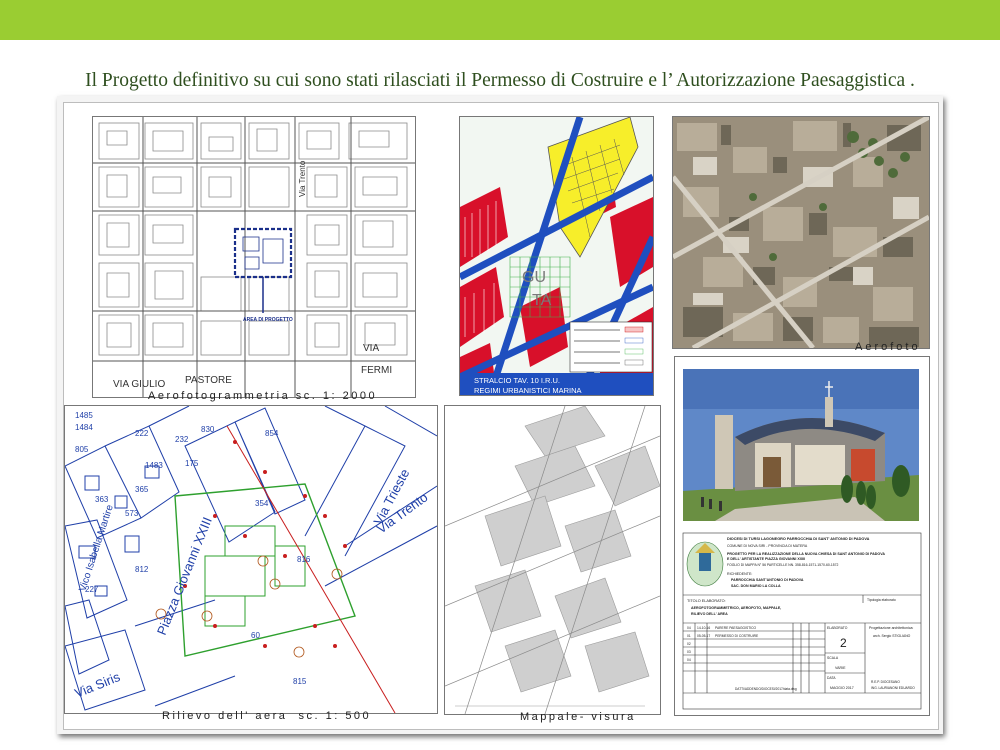 Image resolution: width=1000 pixels, height=750 pixels. I want to click on mappale-map, so click(552, 560).